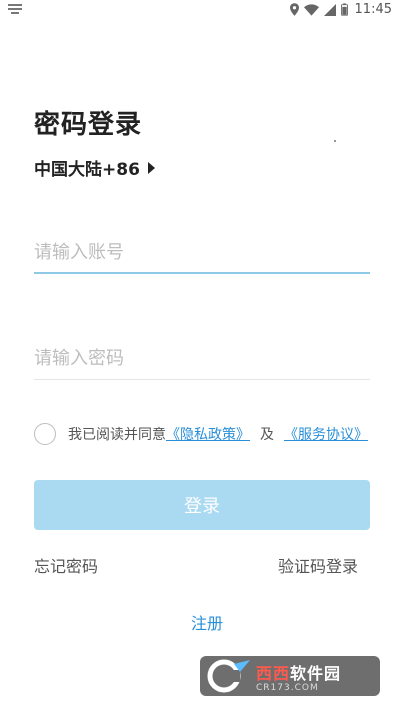 This screenshot has height=704, width=400. What do you see at coordinates (267, 435) in the screenshot?
I see `and-text: 及` at bounding box center [267, 435].